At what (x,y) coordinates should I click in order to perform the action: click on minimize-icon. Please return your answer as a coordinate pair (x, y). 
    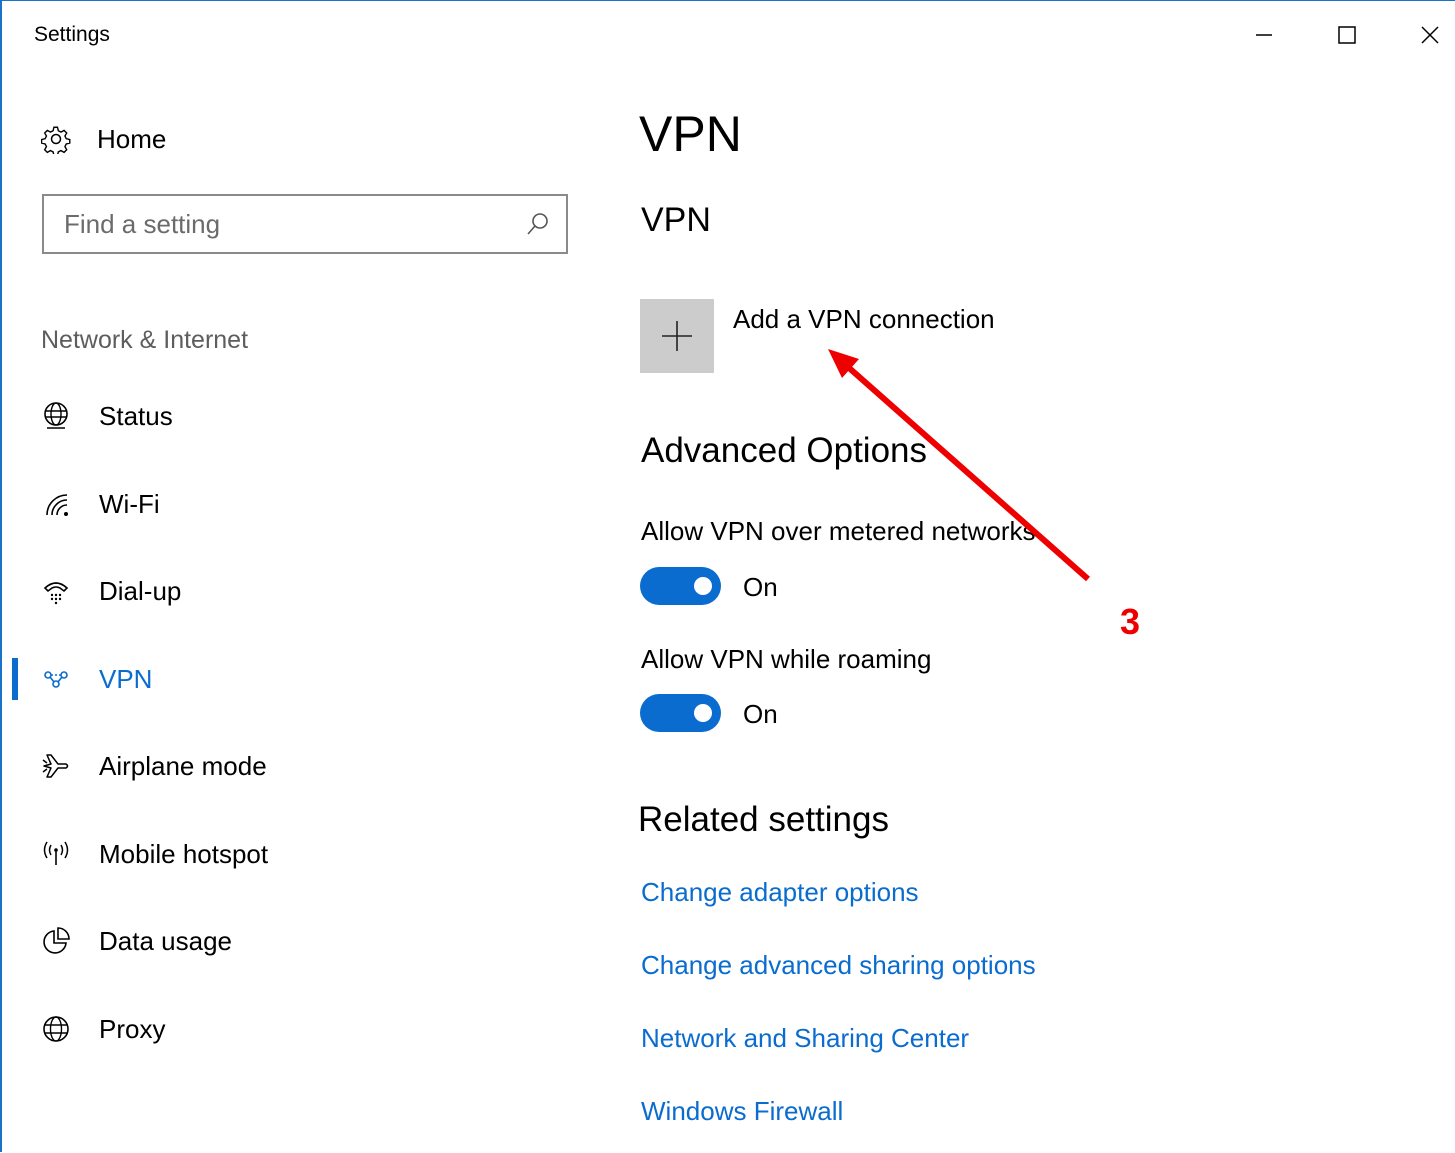
    Looking at the image, I should click on (1264, 35).